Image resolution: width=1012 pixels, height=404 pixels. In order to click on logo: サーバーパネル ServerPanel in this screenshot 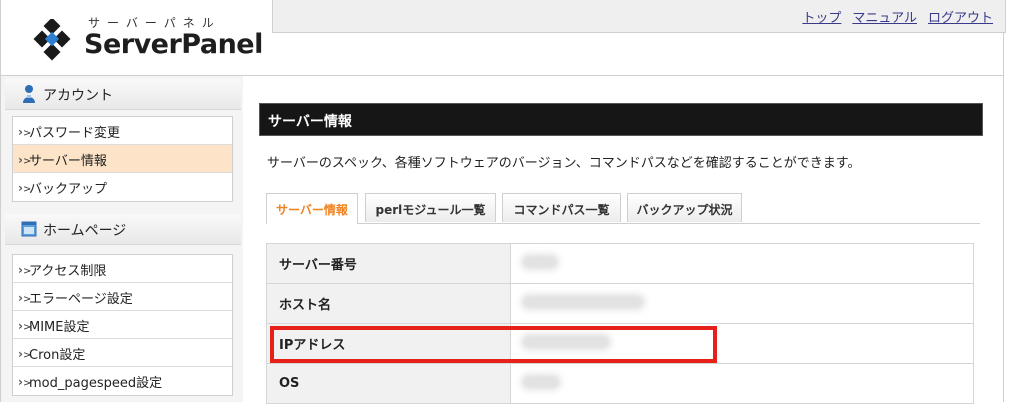, I will do `click(136, 37)`.